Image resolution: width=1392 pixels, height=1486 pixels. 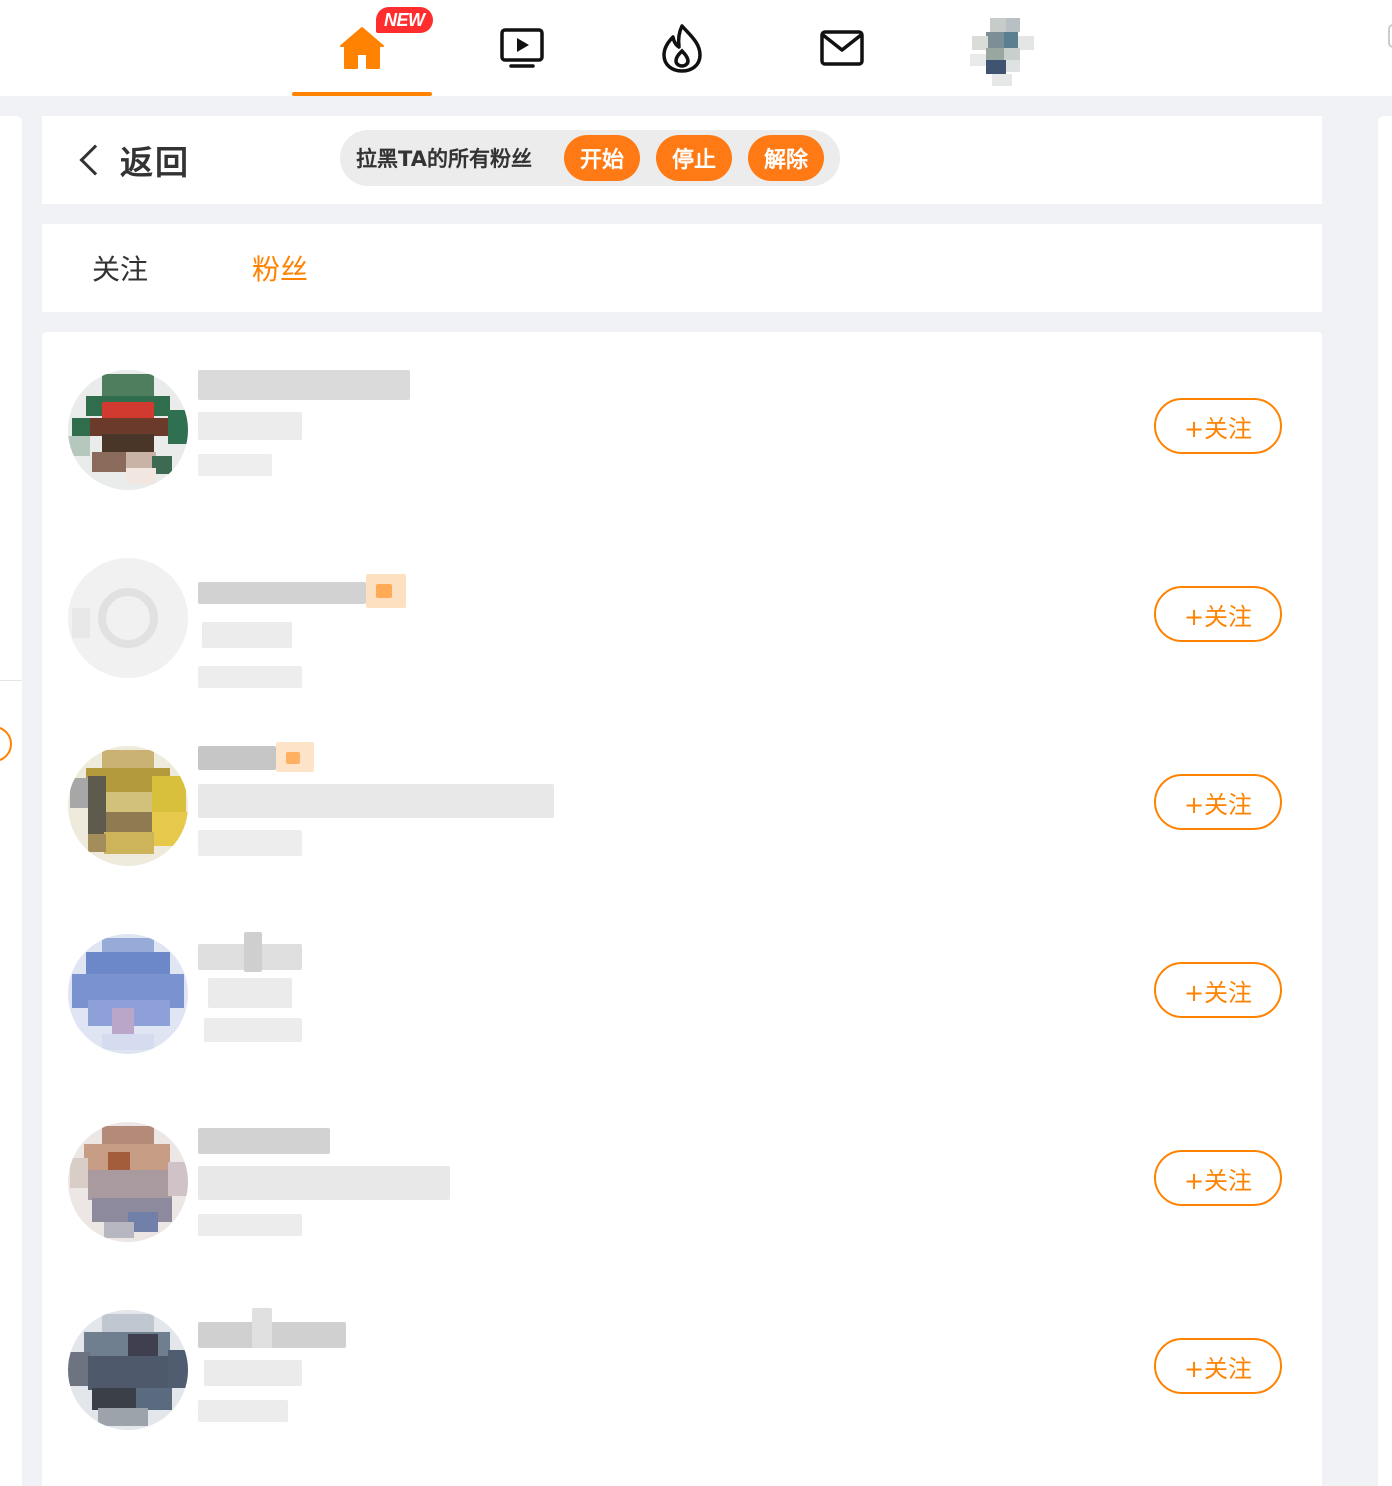 What do you see at coordinates (11, 801) in the screenshot?
I see `left-side-panel` at bounding box center [11, 801].